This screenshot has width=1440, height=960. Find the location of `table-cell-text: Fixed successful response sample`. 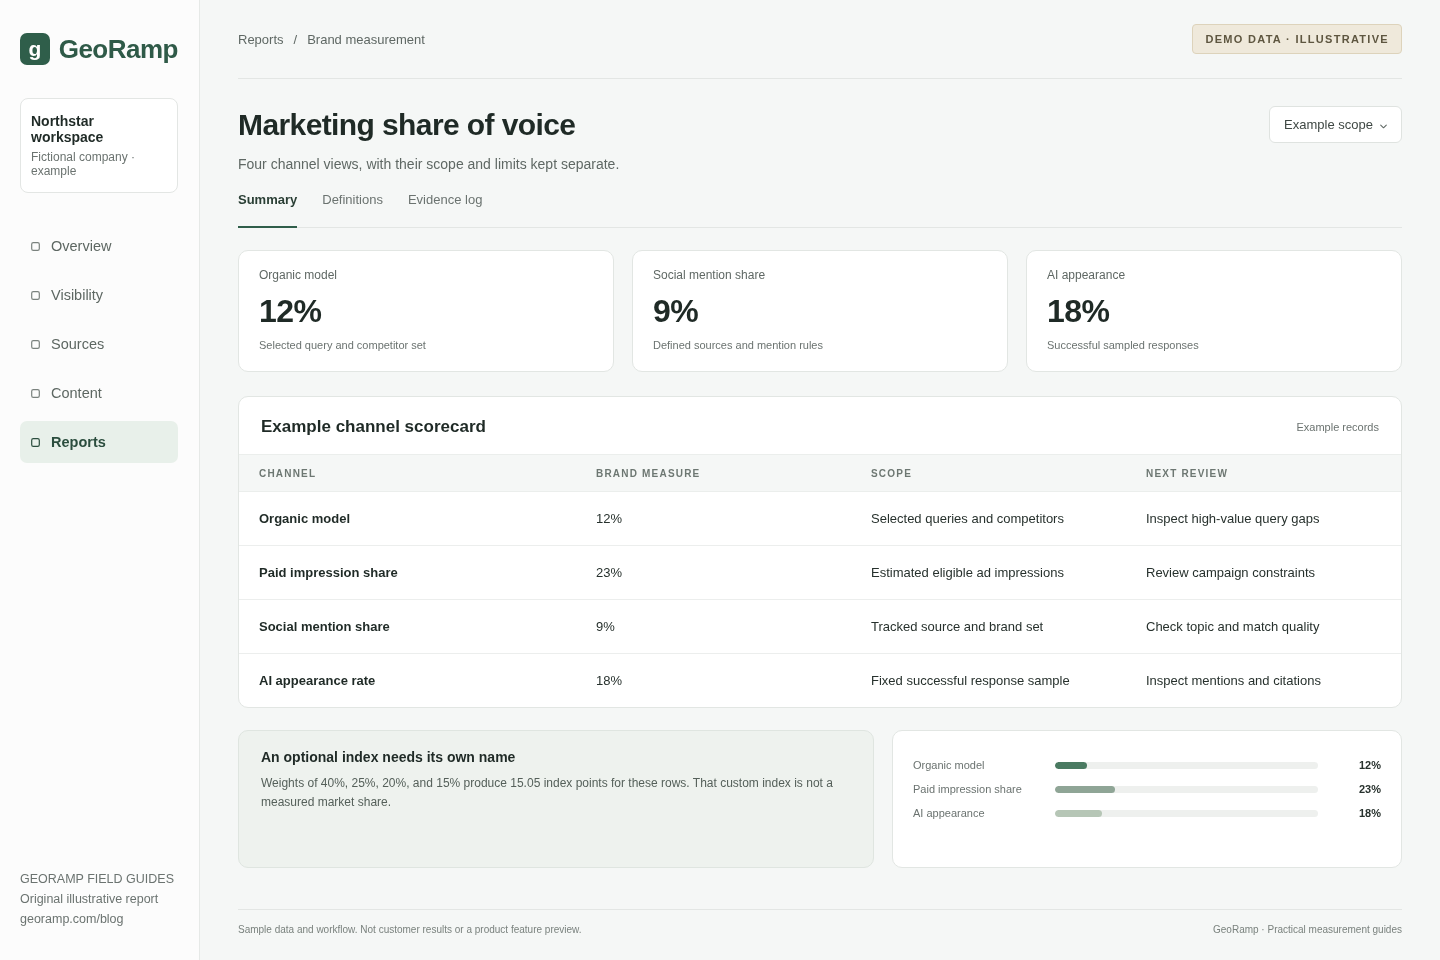

table-cell-text: Fixed successful response sample is located at coordinates (971, 680).